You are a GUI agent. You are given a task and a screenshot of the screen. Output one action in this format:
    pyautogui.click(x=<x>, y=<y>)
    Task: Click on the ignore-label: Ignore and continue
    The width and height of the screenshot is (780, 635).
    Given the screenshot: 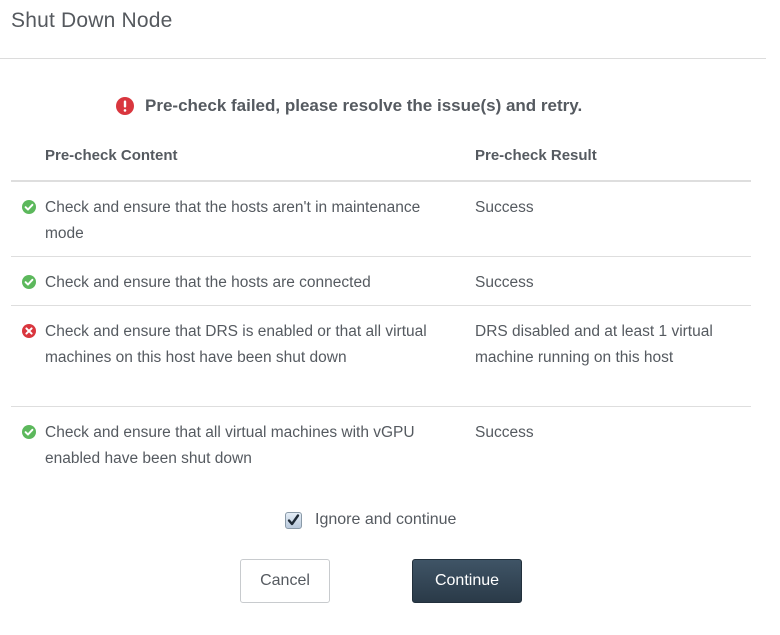 What is the action you would take?
    pyautogui.click(x=385, y=520)
    